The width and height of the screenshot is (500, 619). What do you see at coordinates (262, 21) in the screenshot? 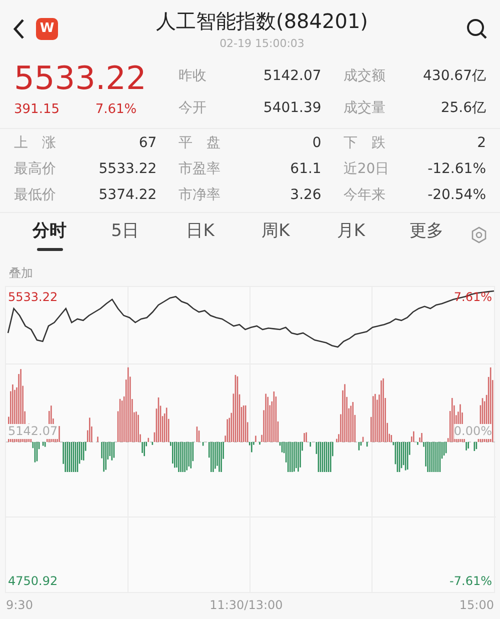
I see `index-title: 人工智能指数(884201)` at bounding box center [262, 21].